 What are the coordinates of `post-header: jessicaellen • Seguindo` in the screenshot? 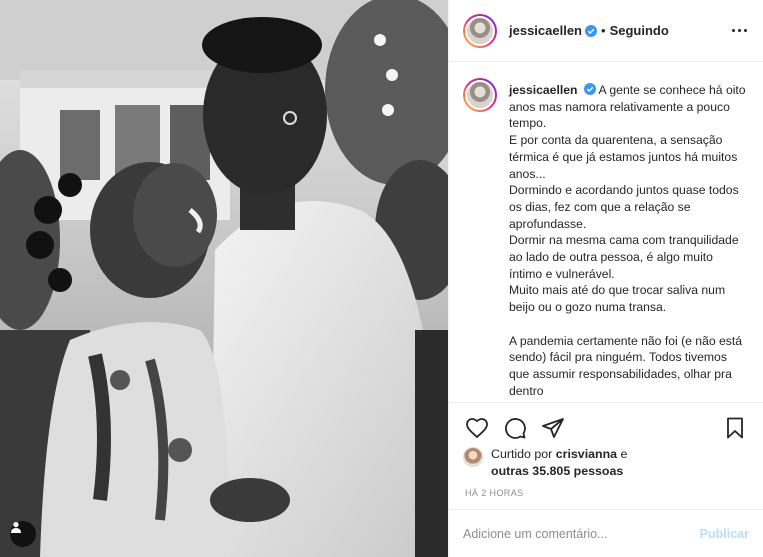 It's located at (606, 31).